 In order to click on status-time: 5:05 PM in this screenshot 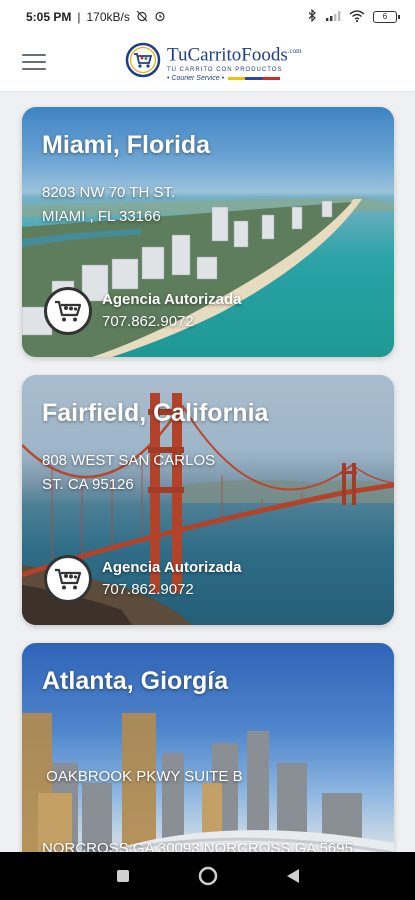, I will do `click(49, 17)`.